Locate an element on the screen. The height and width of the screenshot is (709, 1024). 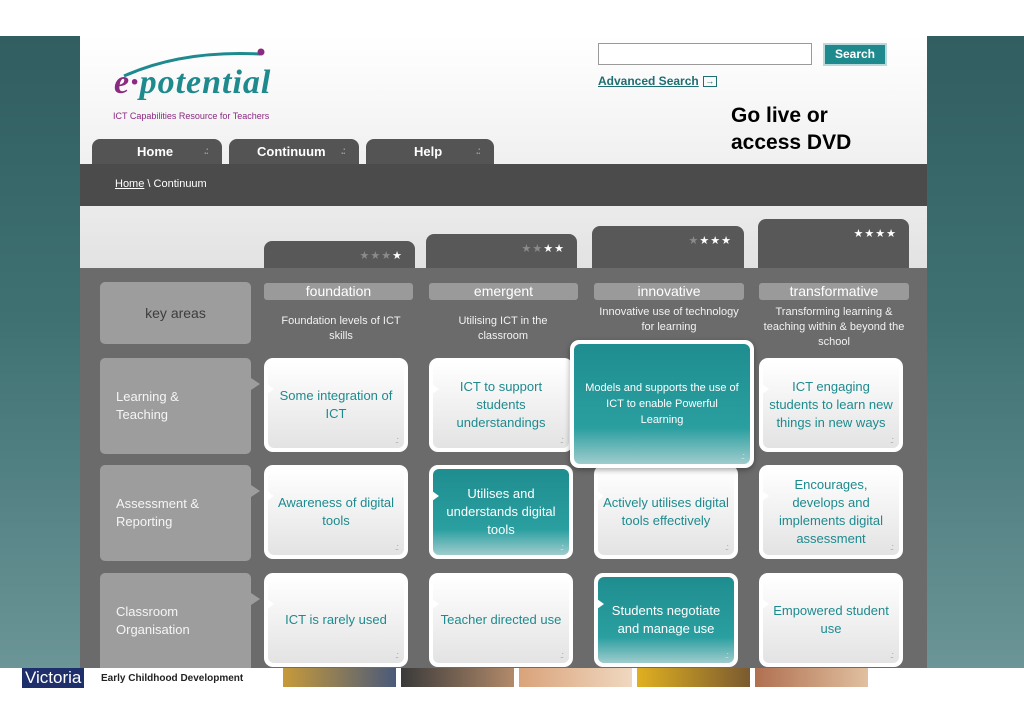
tab-help: Help .: is located at coordinates (430, 152).